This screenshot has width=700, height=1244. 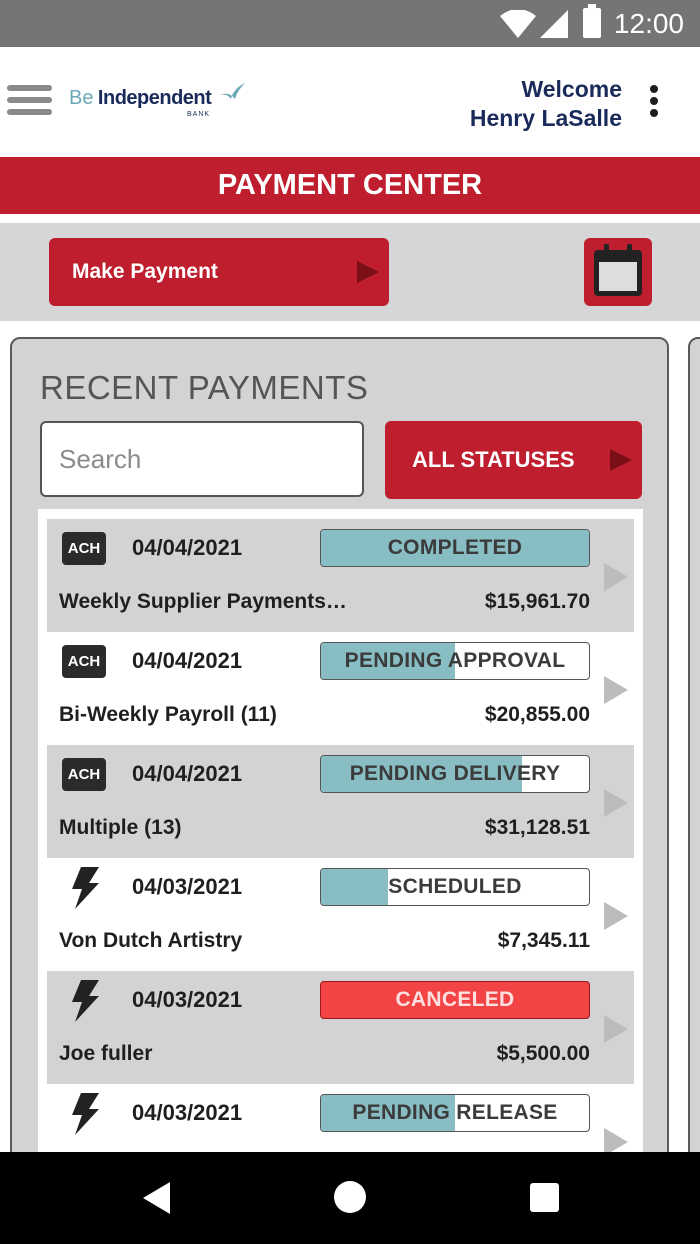 I want to click on back-icon, so click(x=156, y=1198).